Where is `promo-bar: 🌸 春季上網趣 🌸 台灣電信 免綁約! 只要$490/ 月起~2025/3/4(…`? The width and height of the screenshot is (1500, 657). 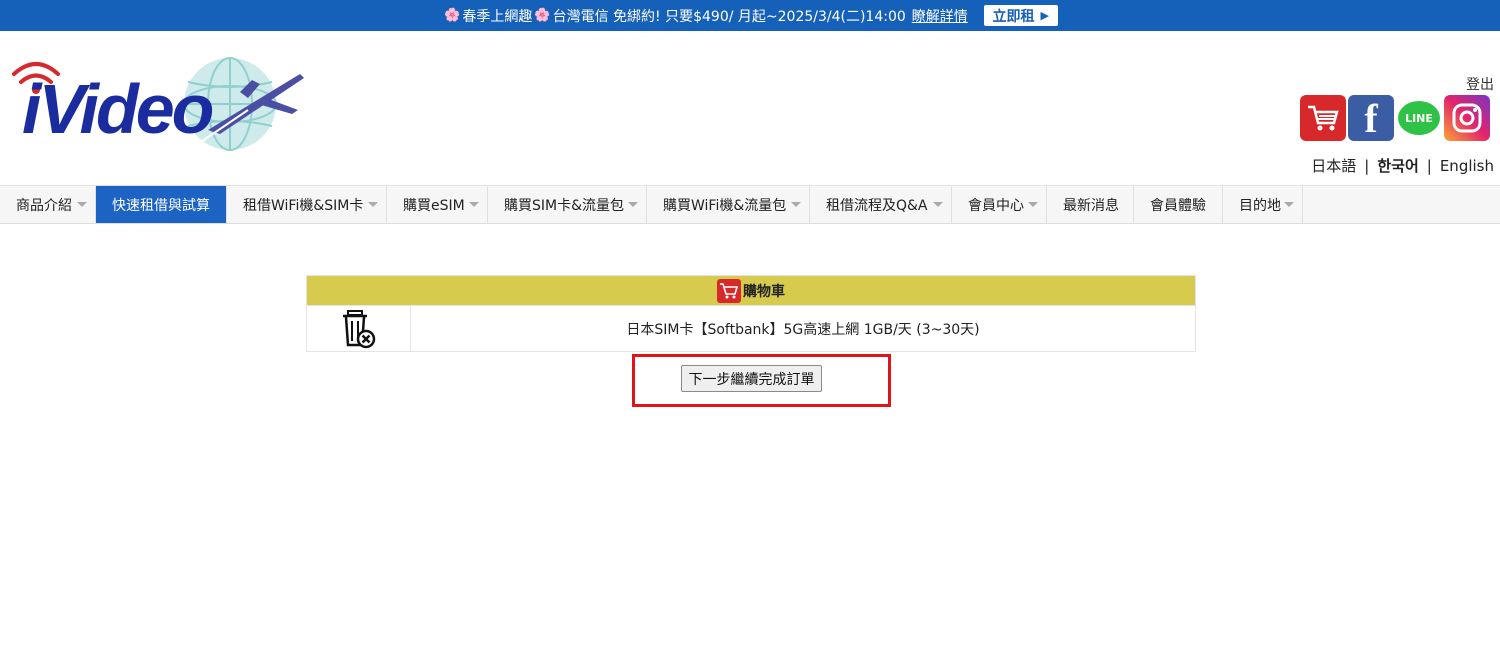
promo-bar: 🌸 春季上網趣 🌸 台灣電信 免綁約! 只要$490/ 月起~2025/3/4(… is located at coordinates (750, 15).